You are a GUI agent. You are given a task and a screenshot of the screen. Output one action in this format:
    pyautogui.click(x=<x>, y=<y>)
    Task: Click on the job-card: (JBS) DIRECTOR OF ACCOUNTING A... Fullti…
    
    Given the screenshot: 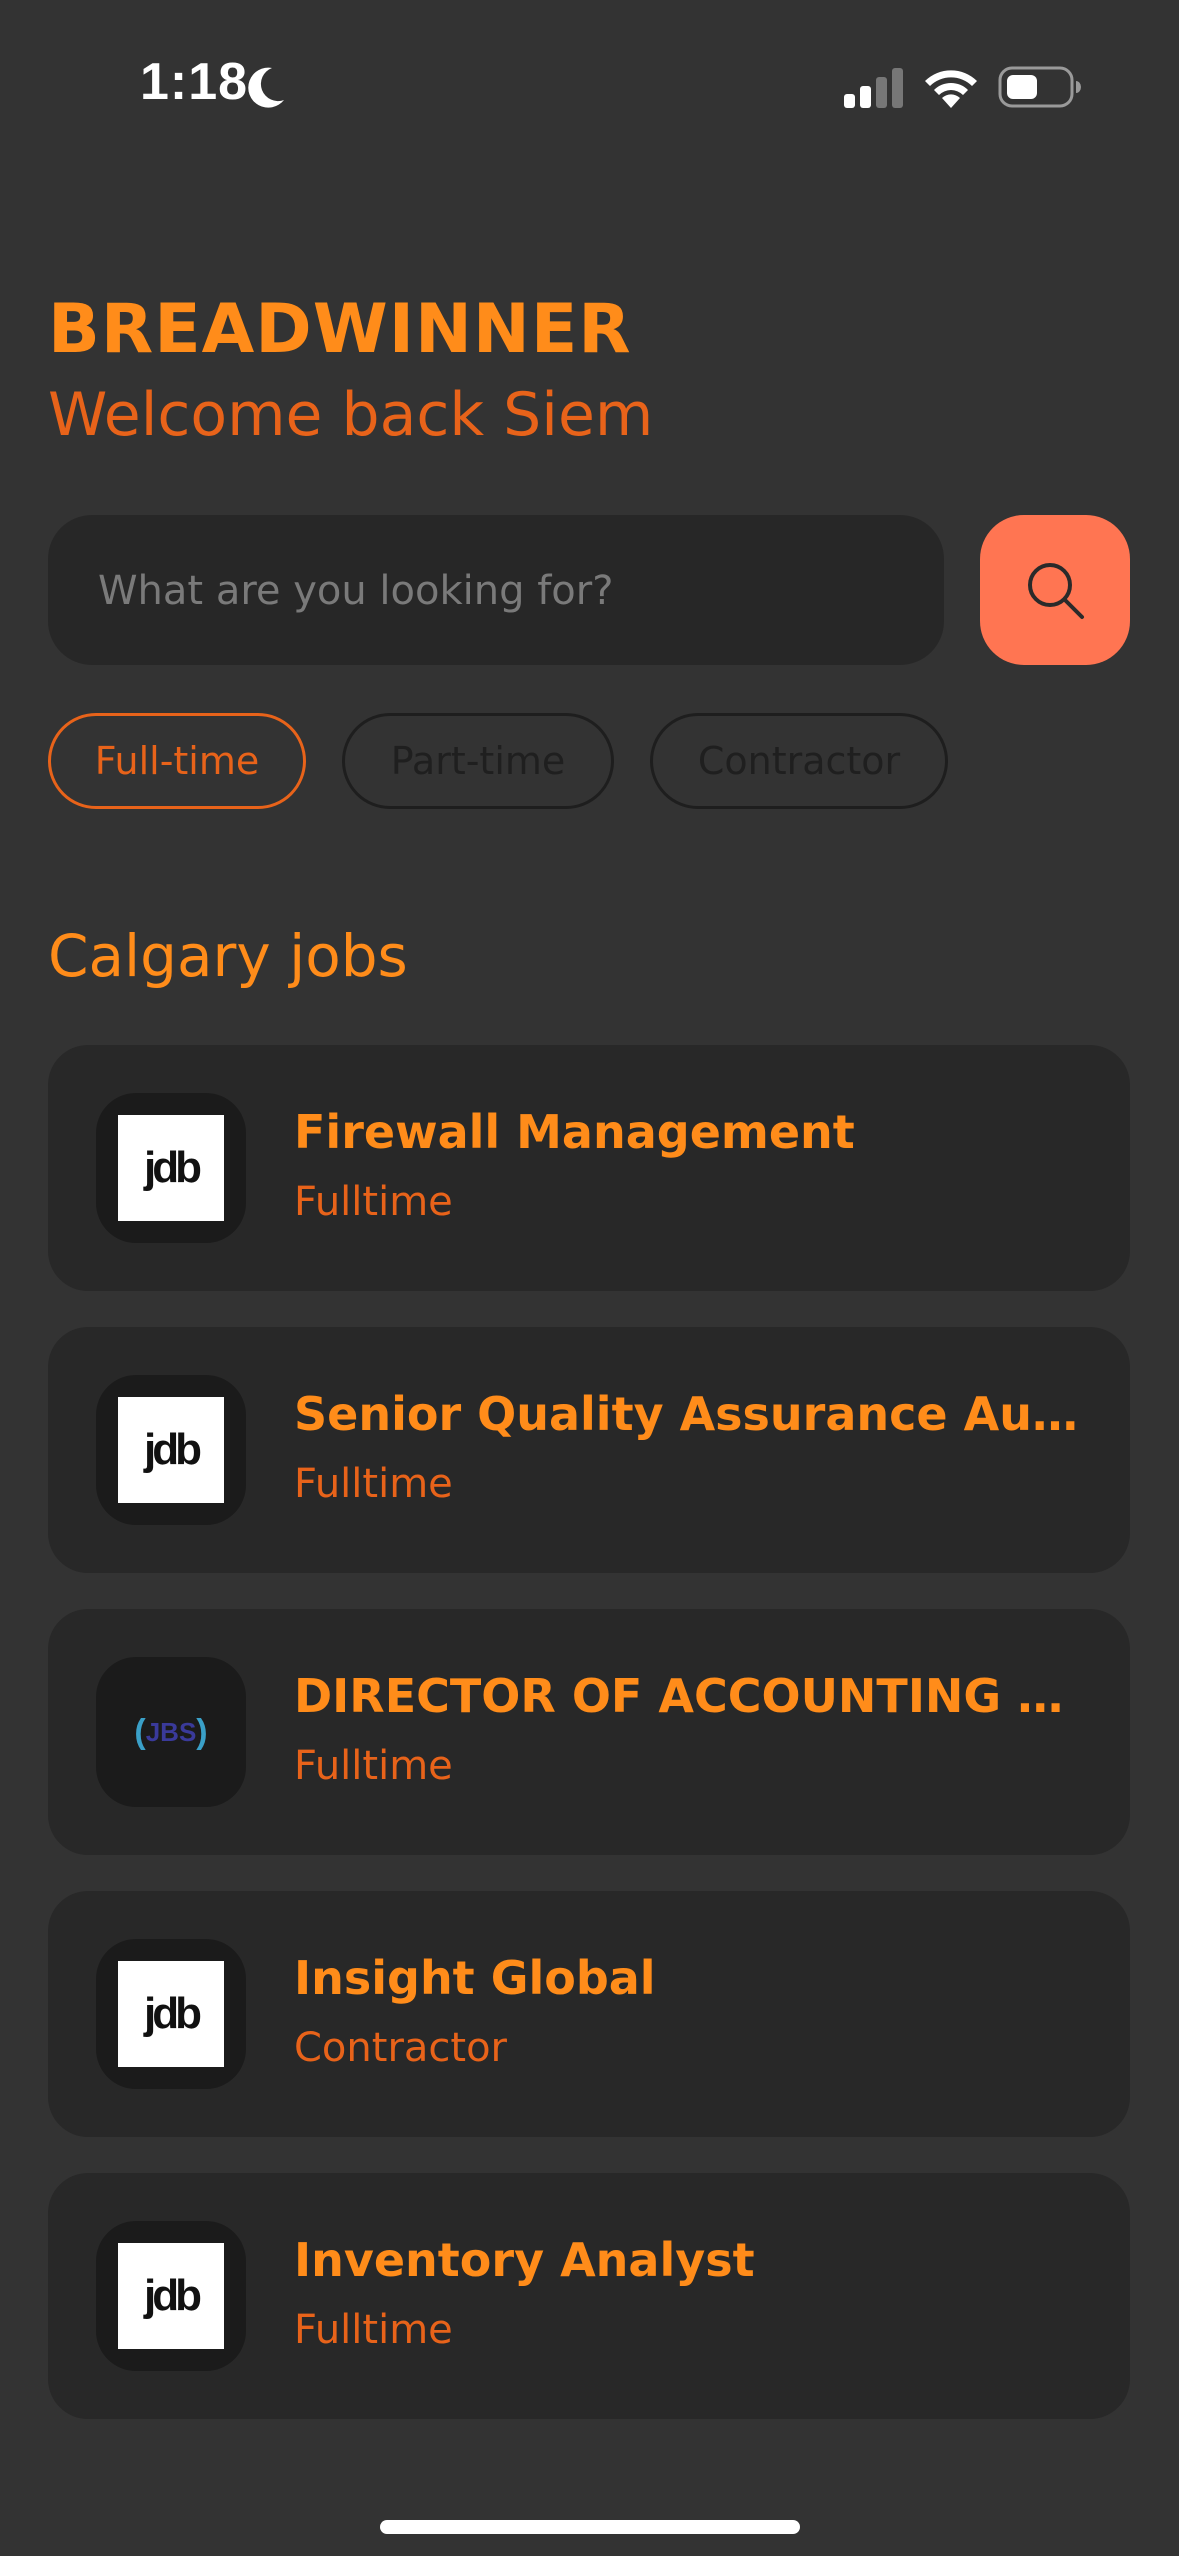 What is the action you would take?
    pyautogui.click(x=589, y=1732)
    